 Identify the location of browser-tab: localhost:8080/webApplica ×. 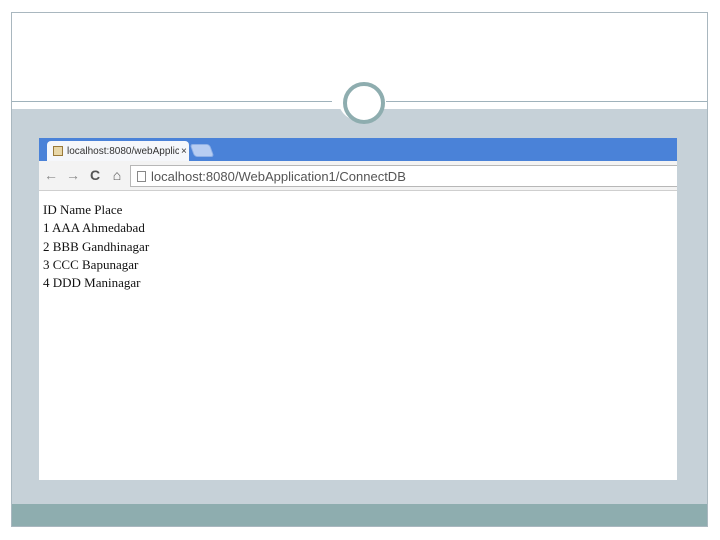
(118, 151).